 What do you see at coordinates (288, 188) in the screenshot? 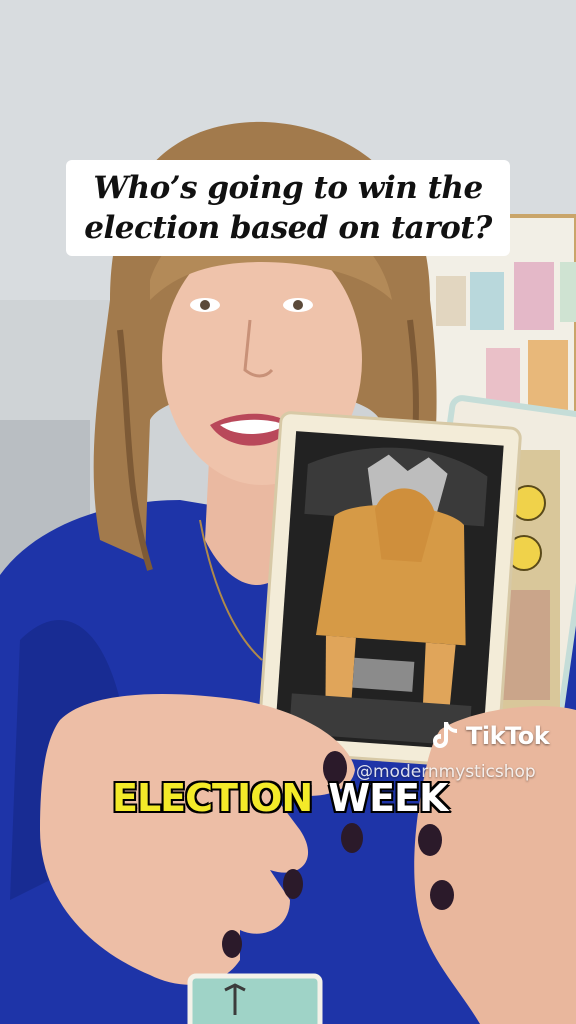
I see `caption-line-1: Who’s going to win the` at bounding box center [288, 188].